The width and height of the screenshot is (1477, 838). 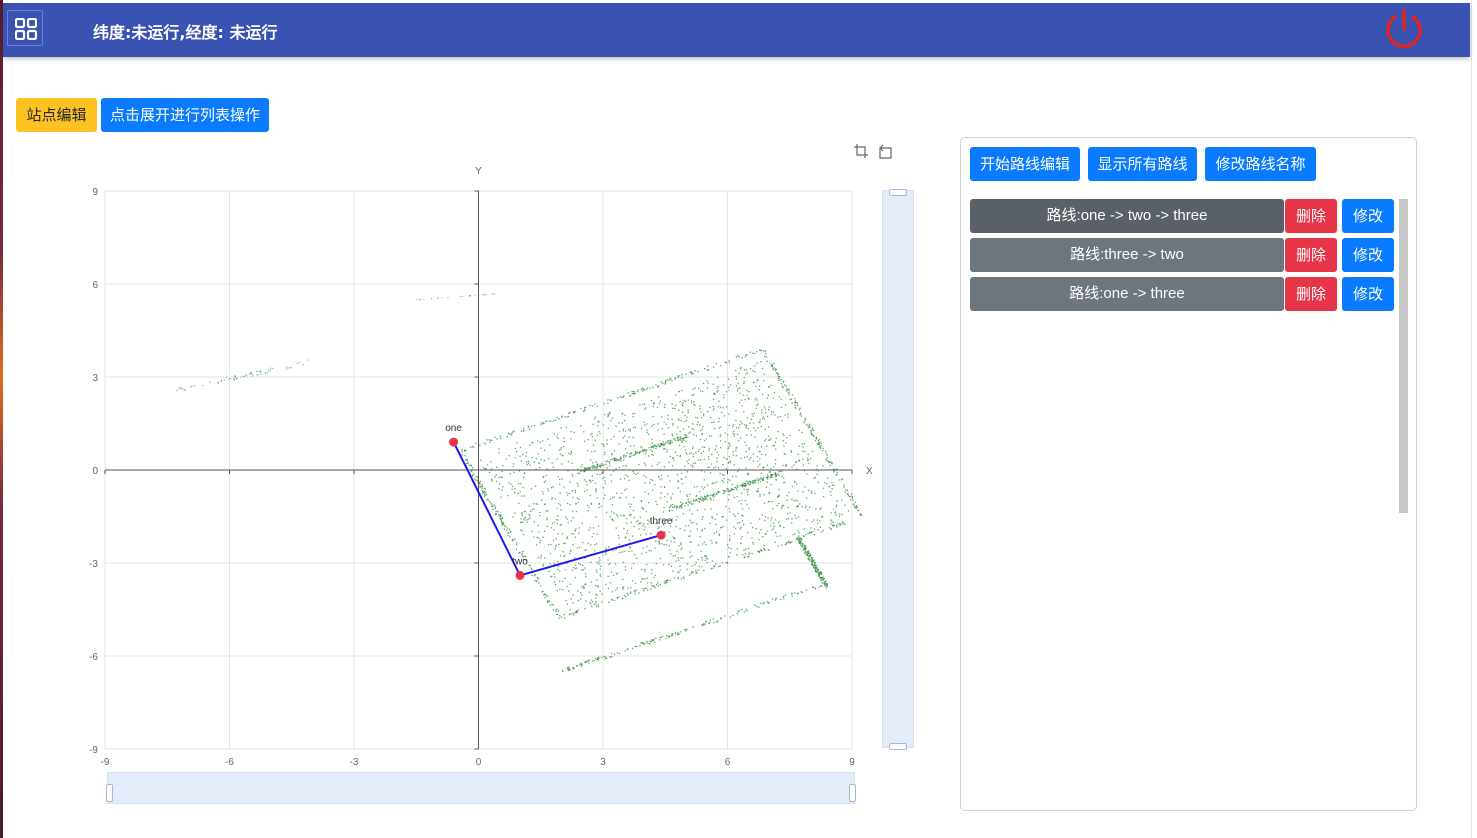 What do you see at coordinates (1127, 255) in the screenshot?
I see `route-item: 路线:three -> two` at bounding box center [1127, 255].